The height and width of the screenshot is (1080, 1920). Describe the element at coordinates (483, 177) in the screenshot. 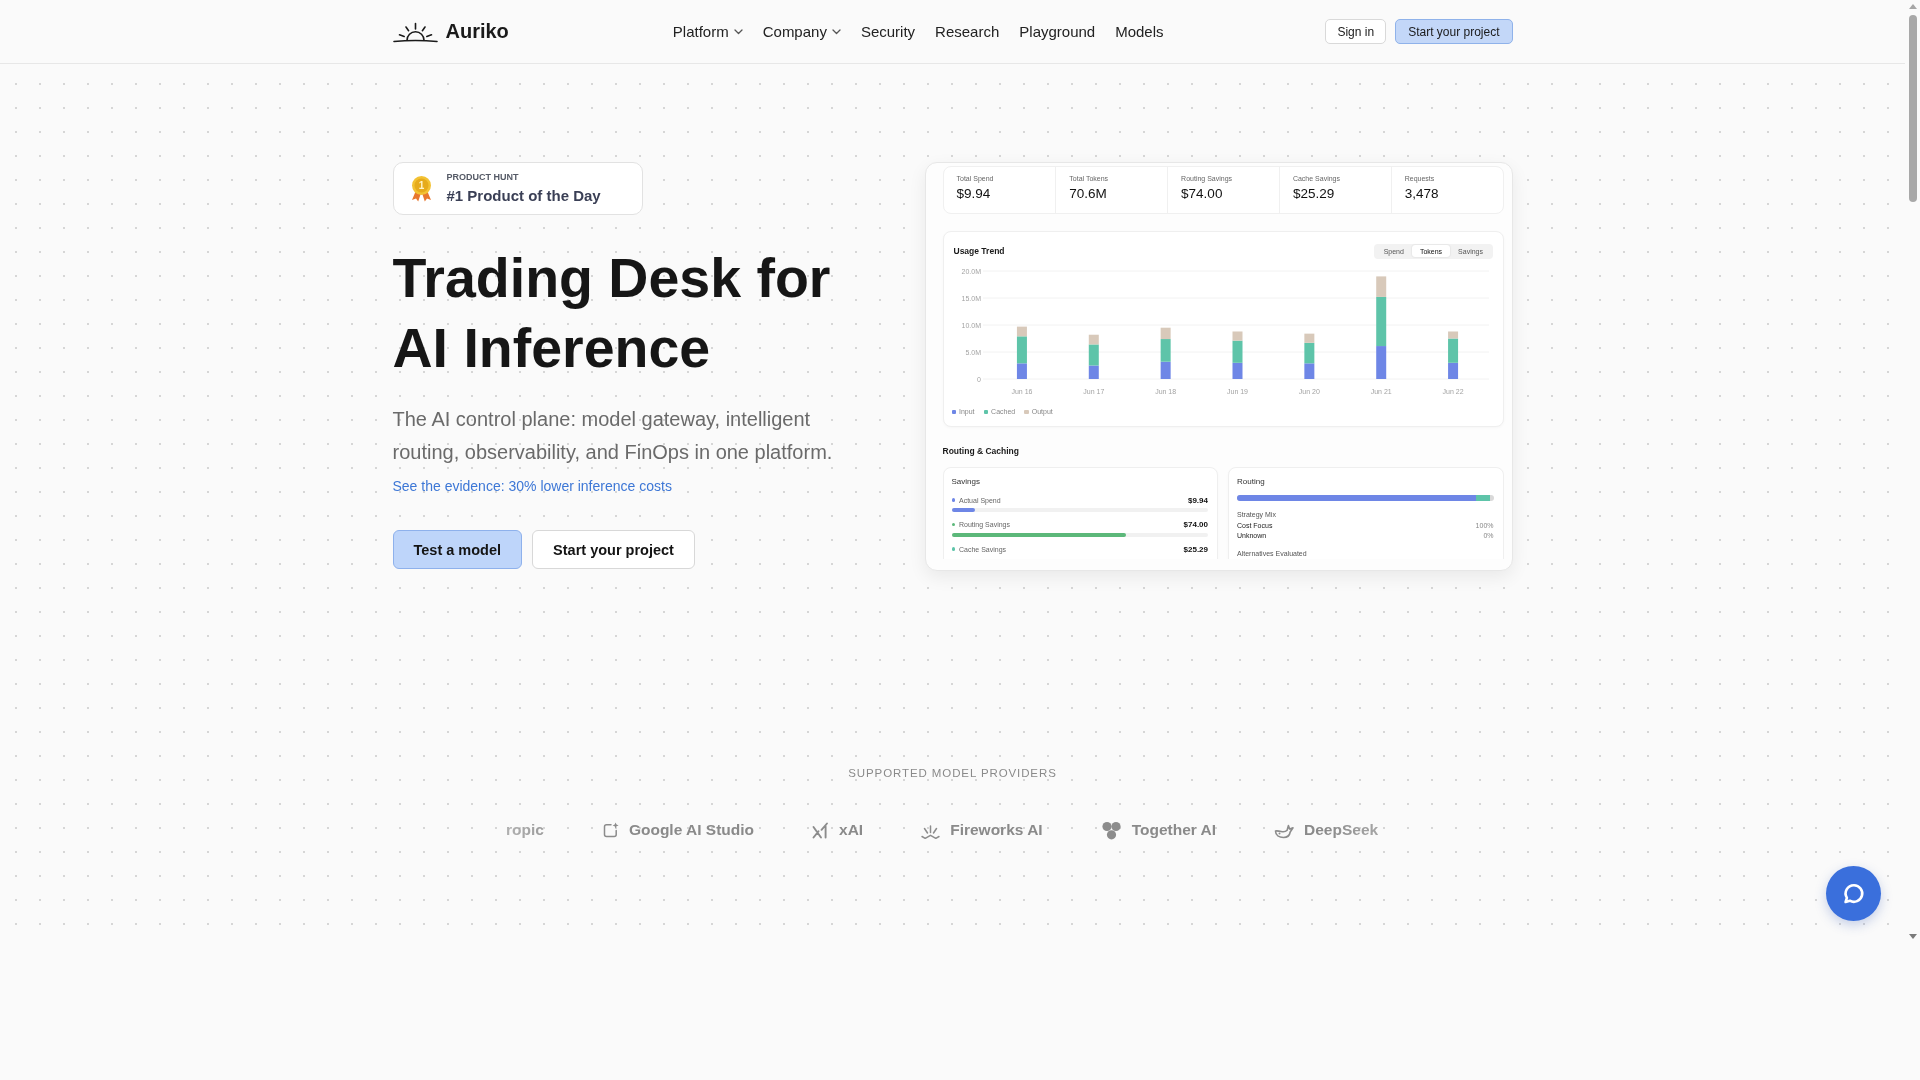

I see `badge-eyebrow: PRODUCT HUNT` at that location.